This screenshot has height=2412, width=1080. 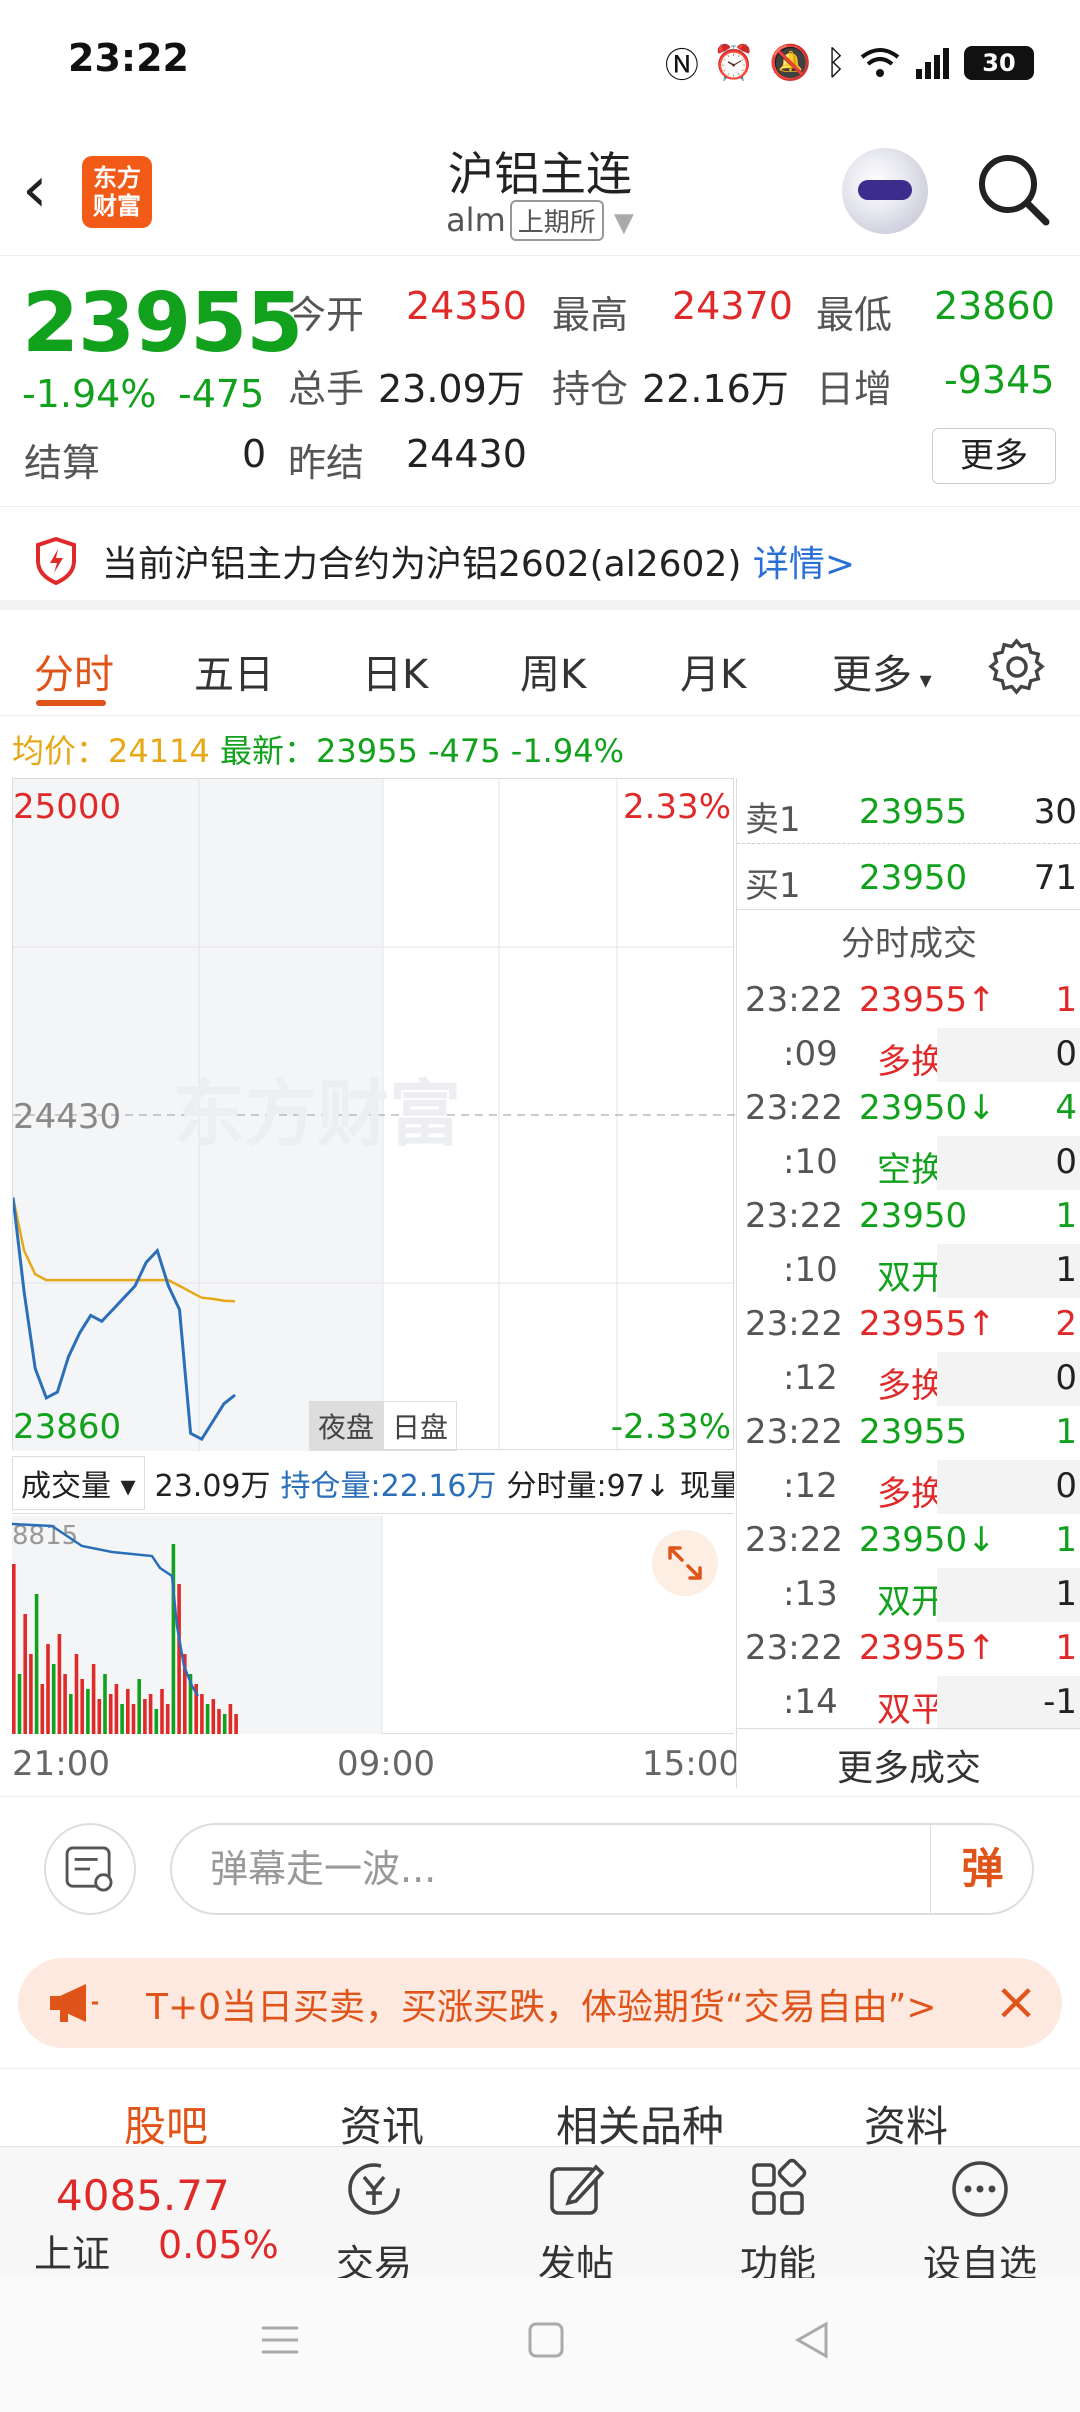 I want to click on tab-profile: 资料, so click(x=906, y=2123).